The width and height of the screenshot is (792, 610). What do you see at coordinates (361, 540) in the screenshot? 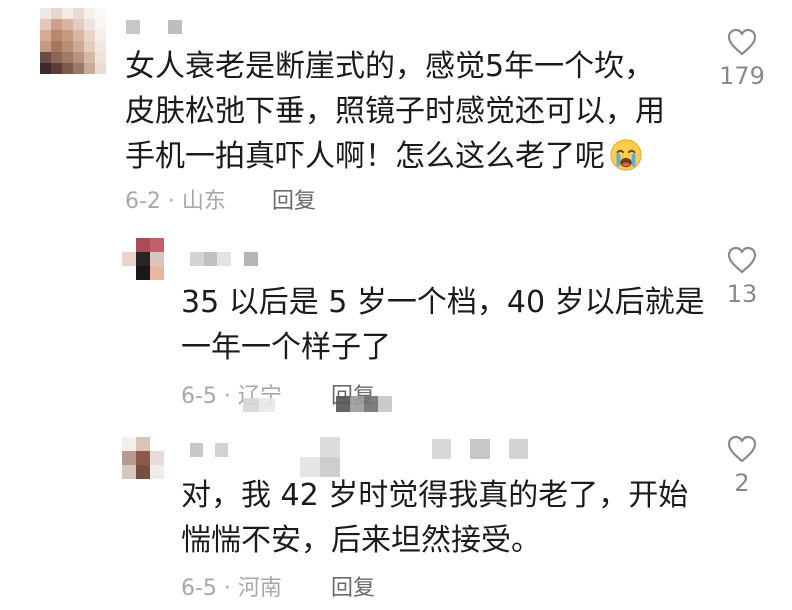
I see `comment-text-line: 惴惴不安，后来坦然接受。` at bounding box center [361, 540].